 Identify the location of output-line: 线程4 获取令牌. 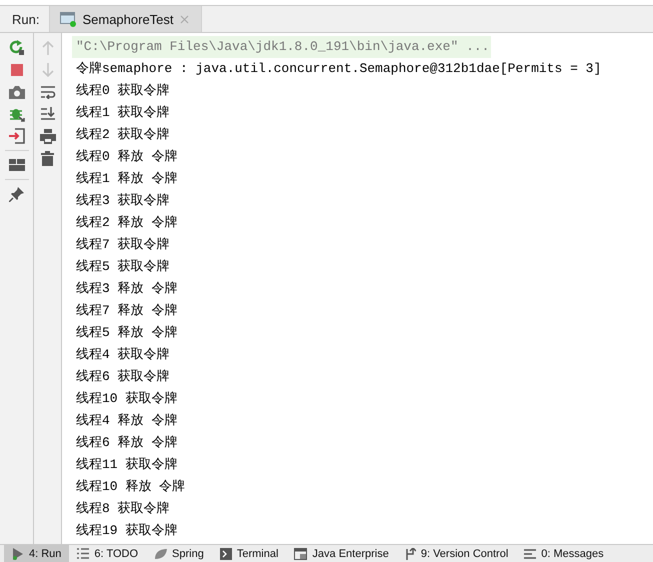
(123, 355).